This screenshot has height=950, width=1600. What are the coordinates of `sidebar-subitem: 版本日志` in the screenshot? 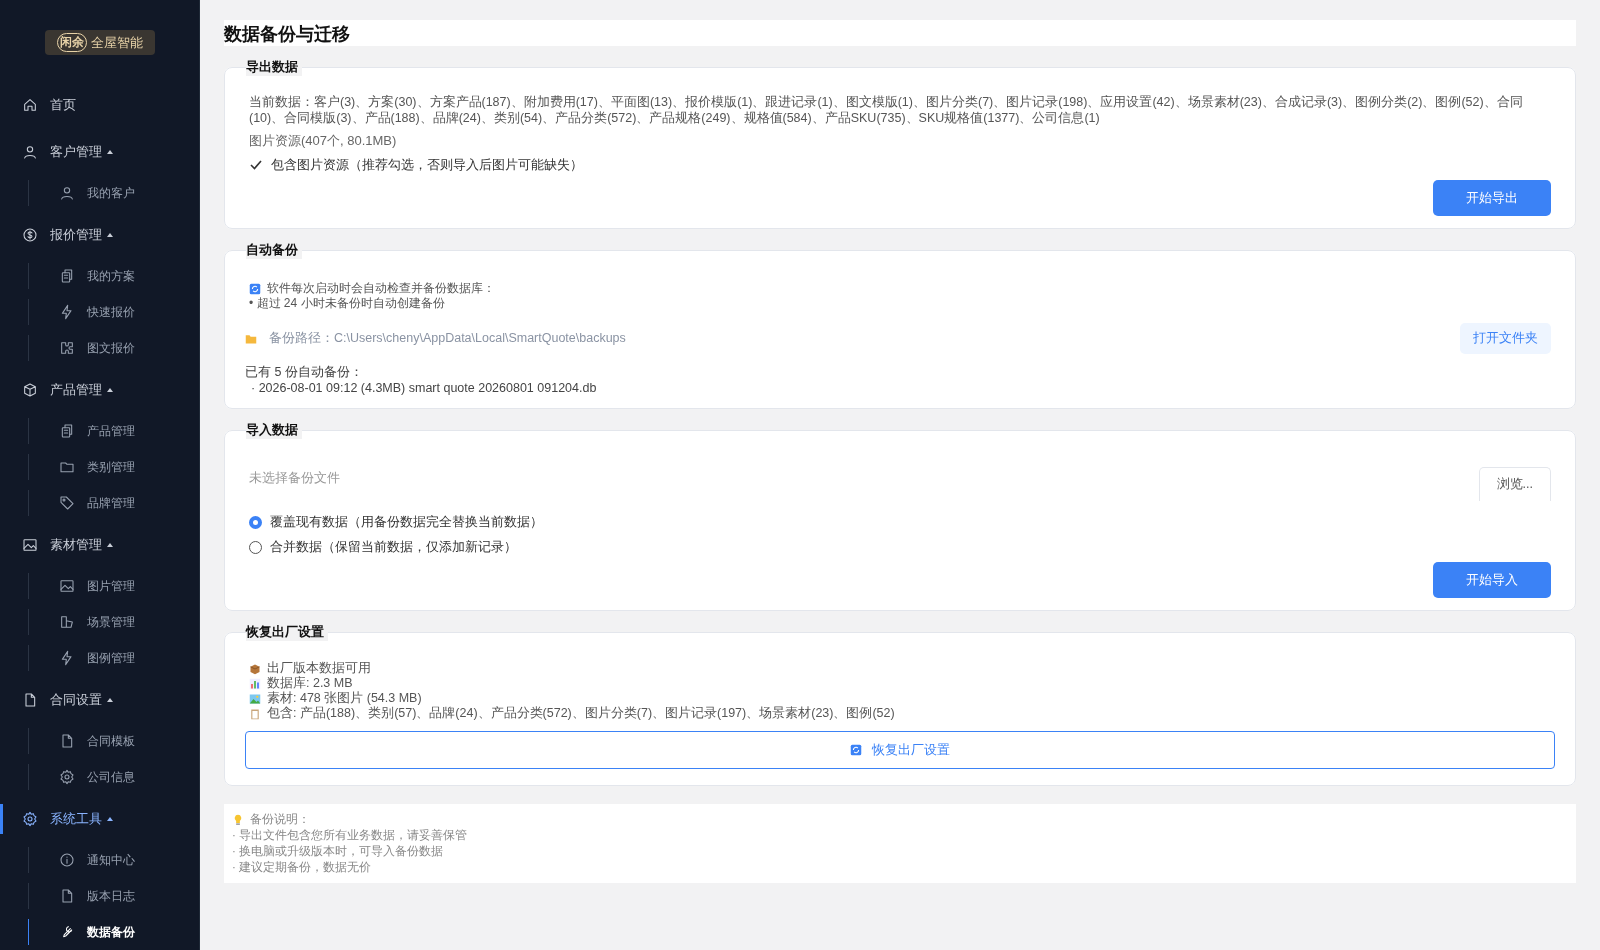 It's located at (113, 896).